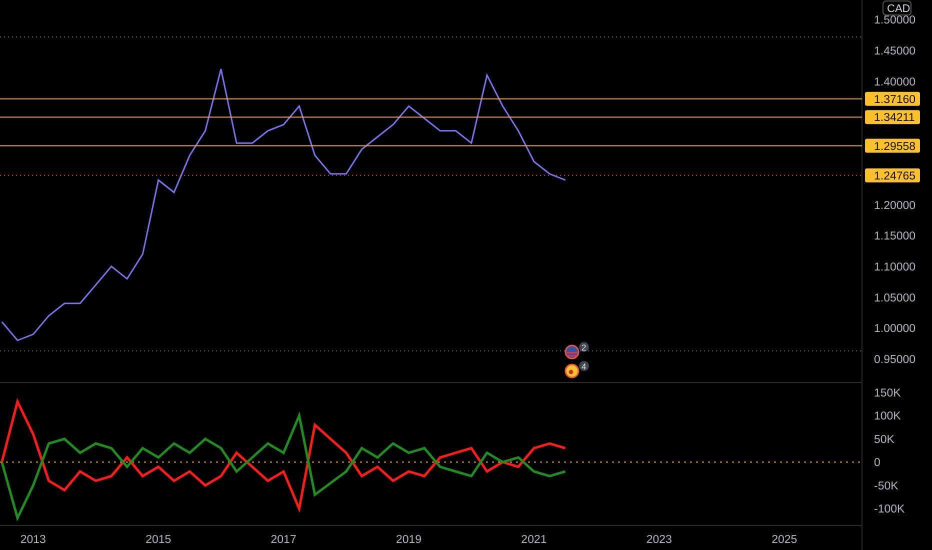 The image size is (932, 550). Describe the element at coordinates (895, 176) in the screenshot. I see `ref-line-label: 1.24765` at that location.